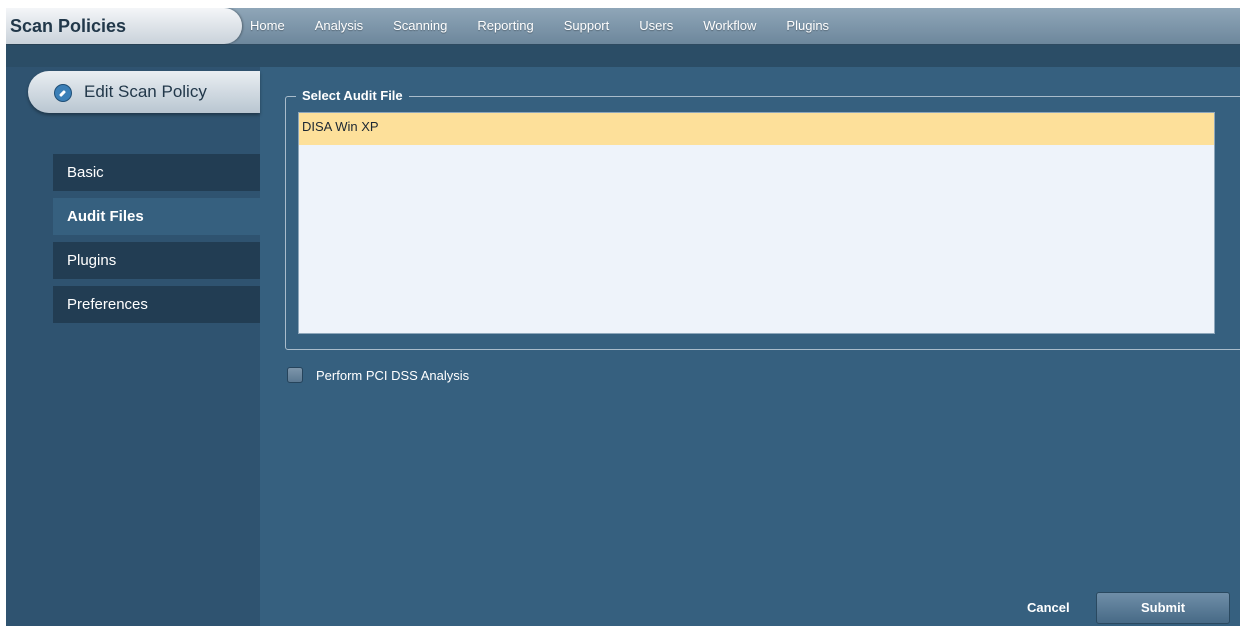 This screenshot has width=1246, height=626. What do you see at coordinates (729, 26) in the screenshot?
I see `nav-workflow: Workflow` at bounding box center [729, 26].